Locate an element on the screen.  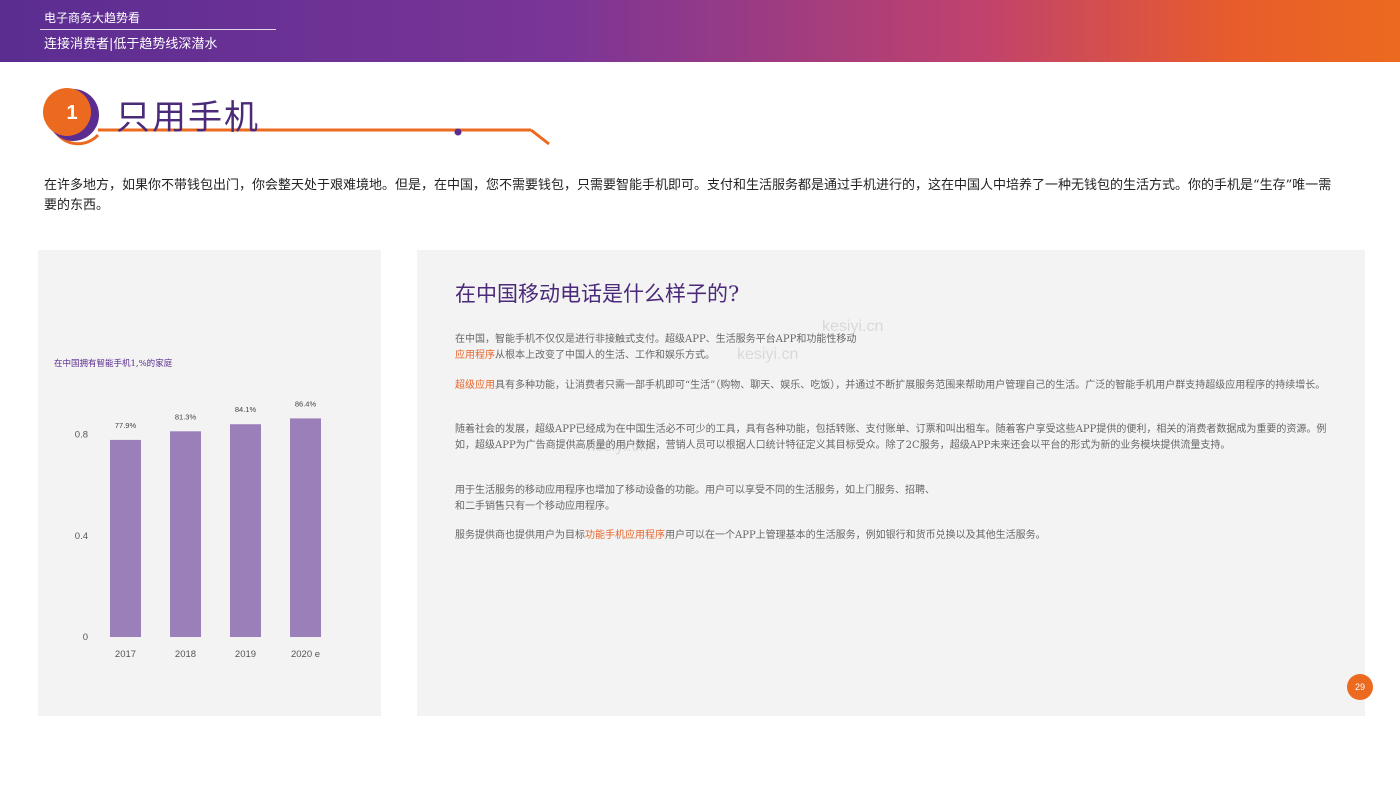
x-tick-label: 2018 is located at coordinates (185, 654).